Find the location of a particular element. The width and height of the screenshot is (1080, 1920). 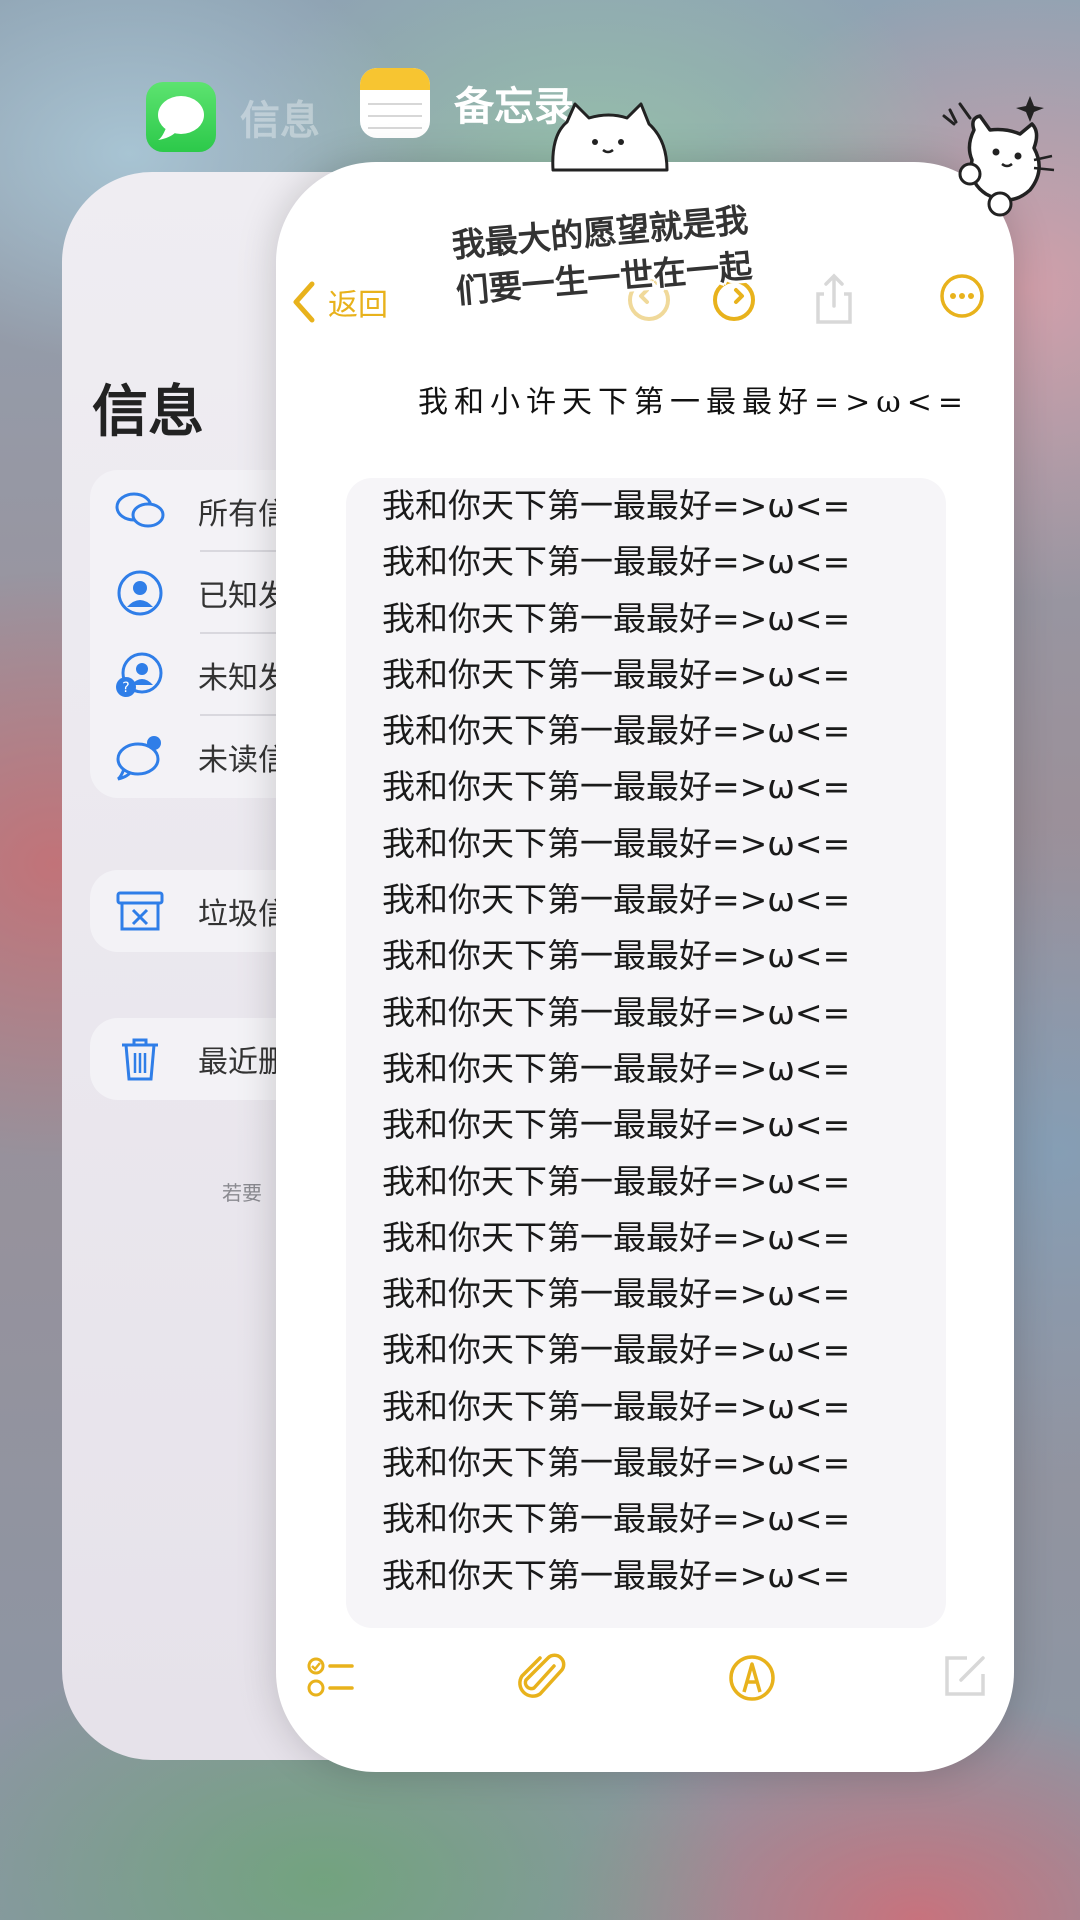

filter-label: 垃圾信 is located at coordinates (243, 914).